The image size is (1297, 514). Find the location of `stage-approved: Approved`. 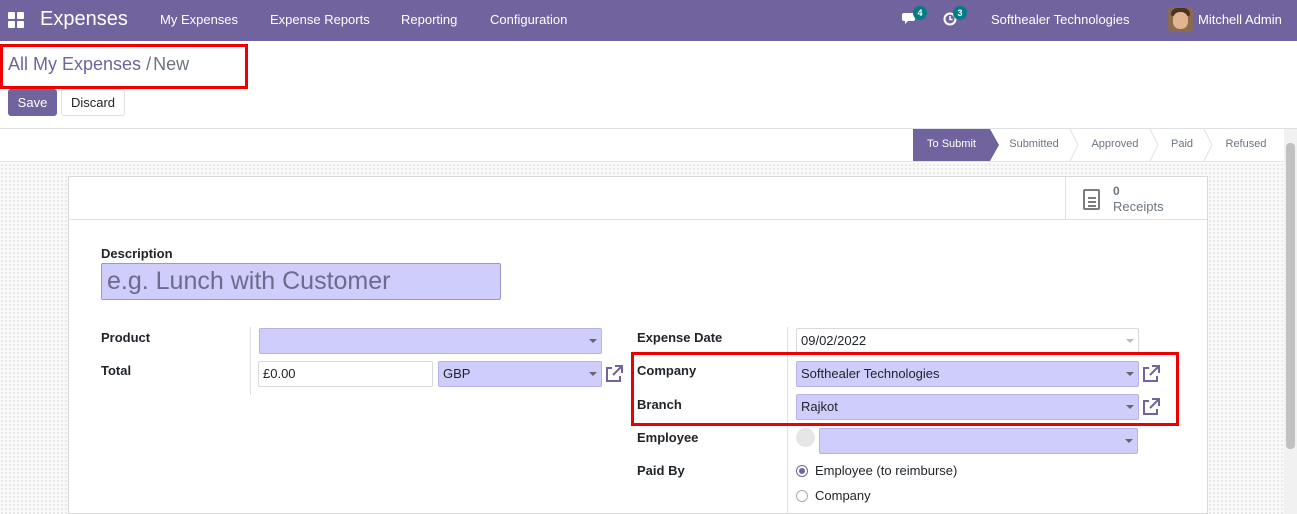

stage-approved: Approved is located at coordinates (1115, 145).